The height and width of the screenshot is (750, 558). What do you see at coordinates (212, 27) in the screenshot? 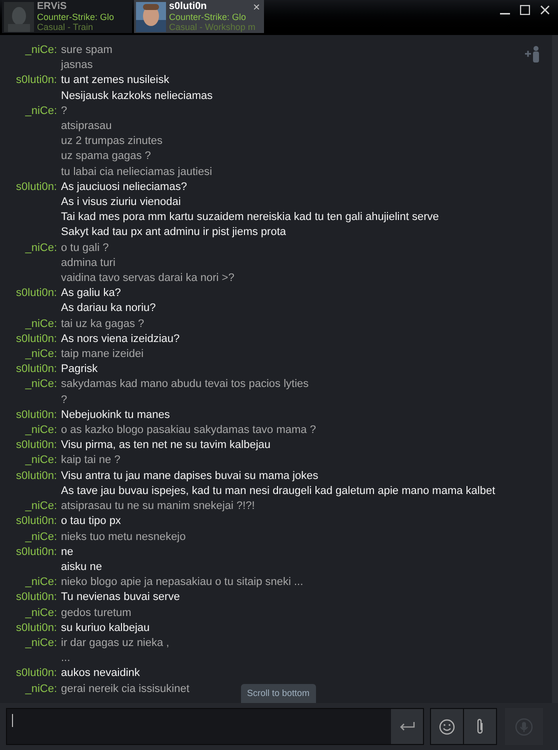
I see `game-status: Casual - Workshop m` at bounding box center [212, 27].